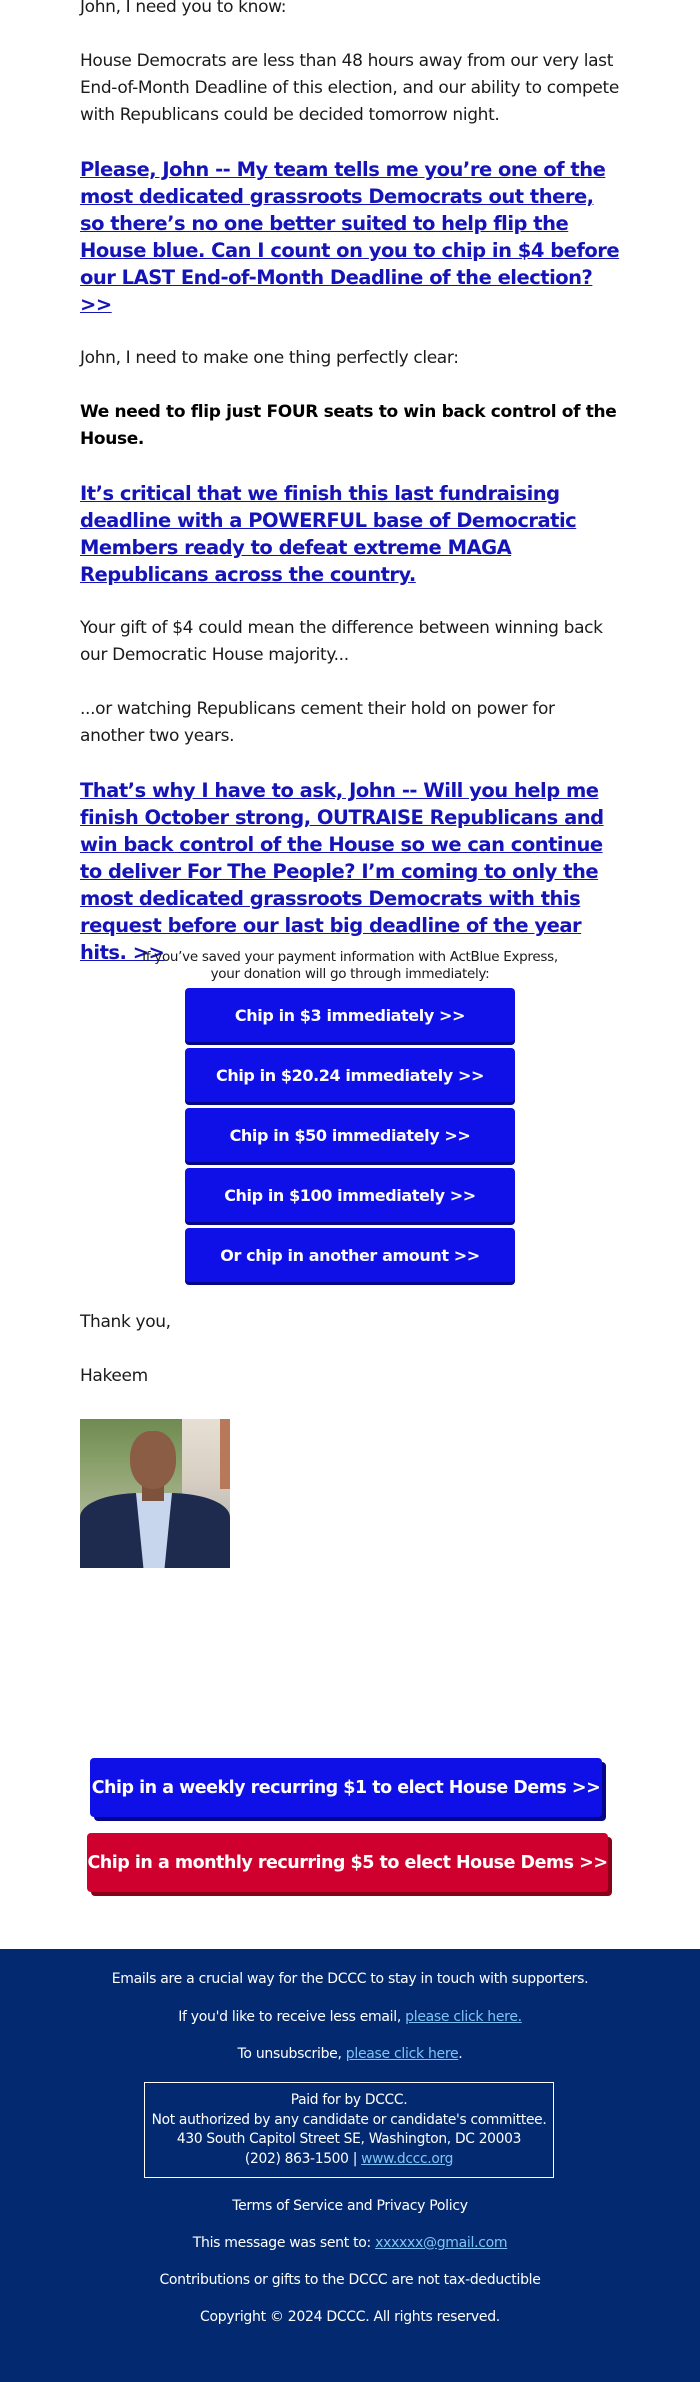 The image size is (700, 2382). I want to click on footer-unsubscribe: To unsubscribe, please click here., so click(350, 2054).